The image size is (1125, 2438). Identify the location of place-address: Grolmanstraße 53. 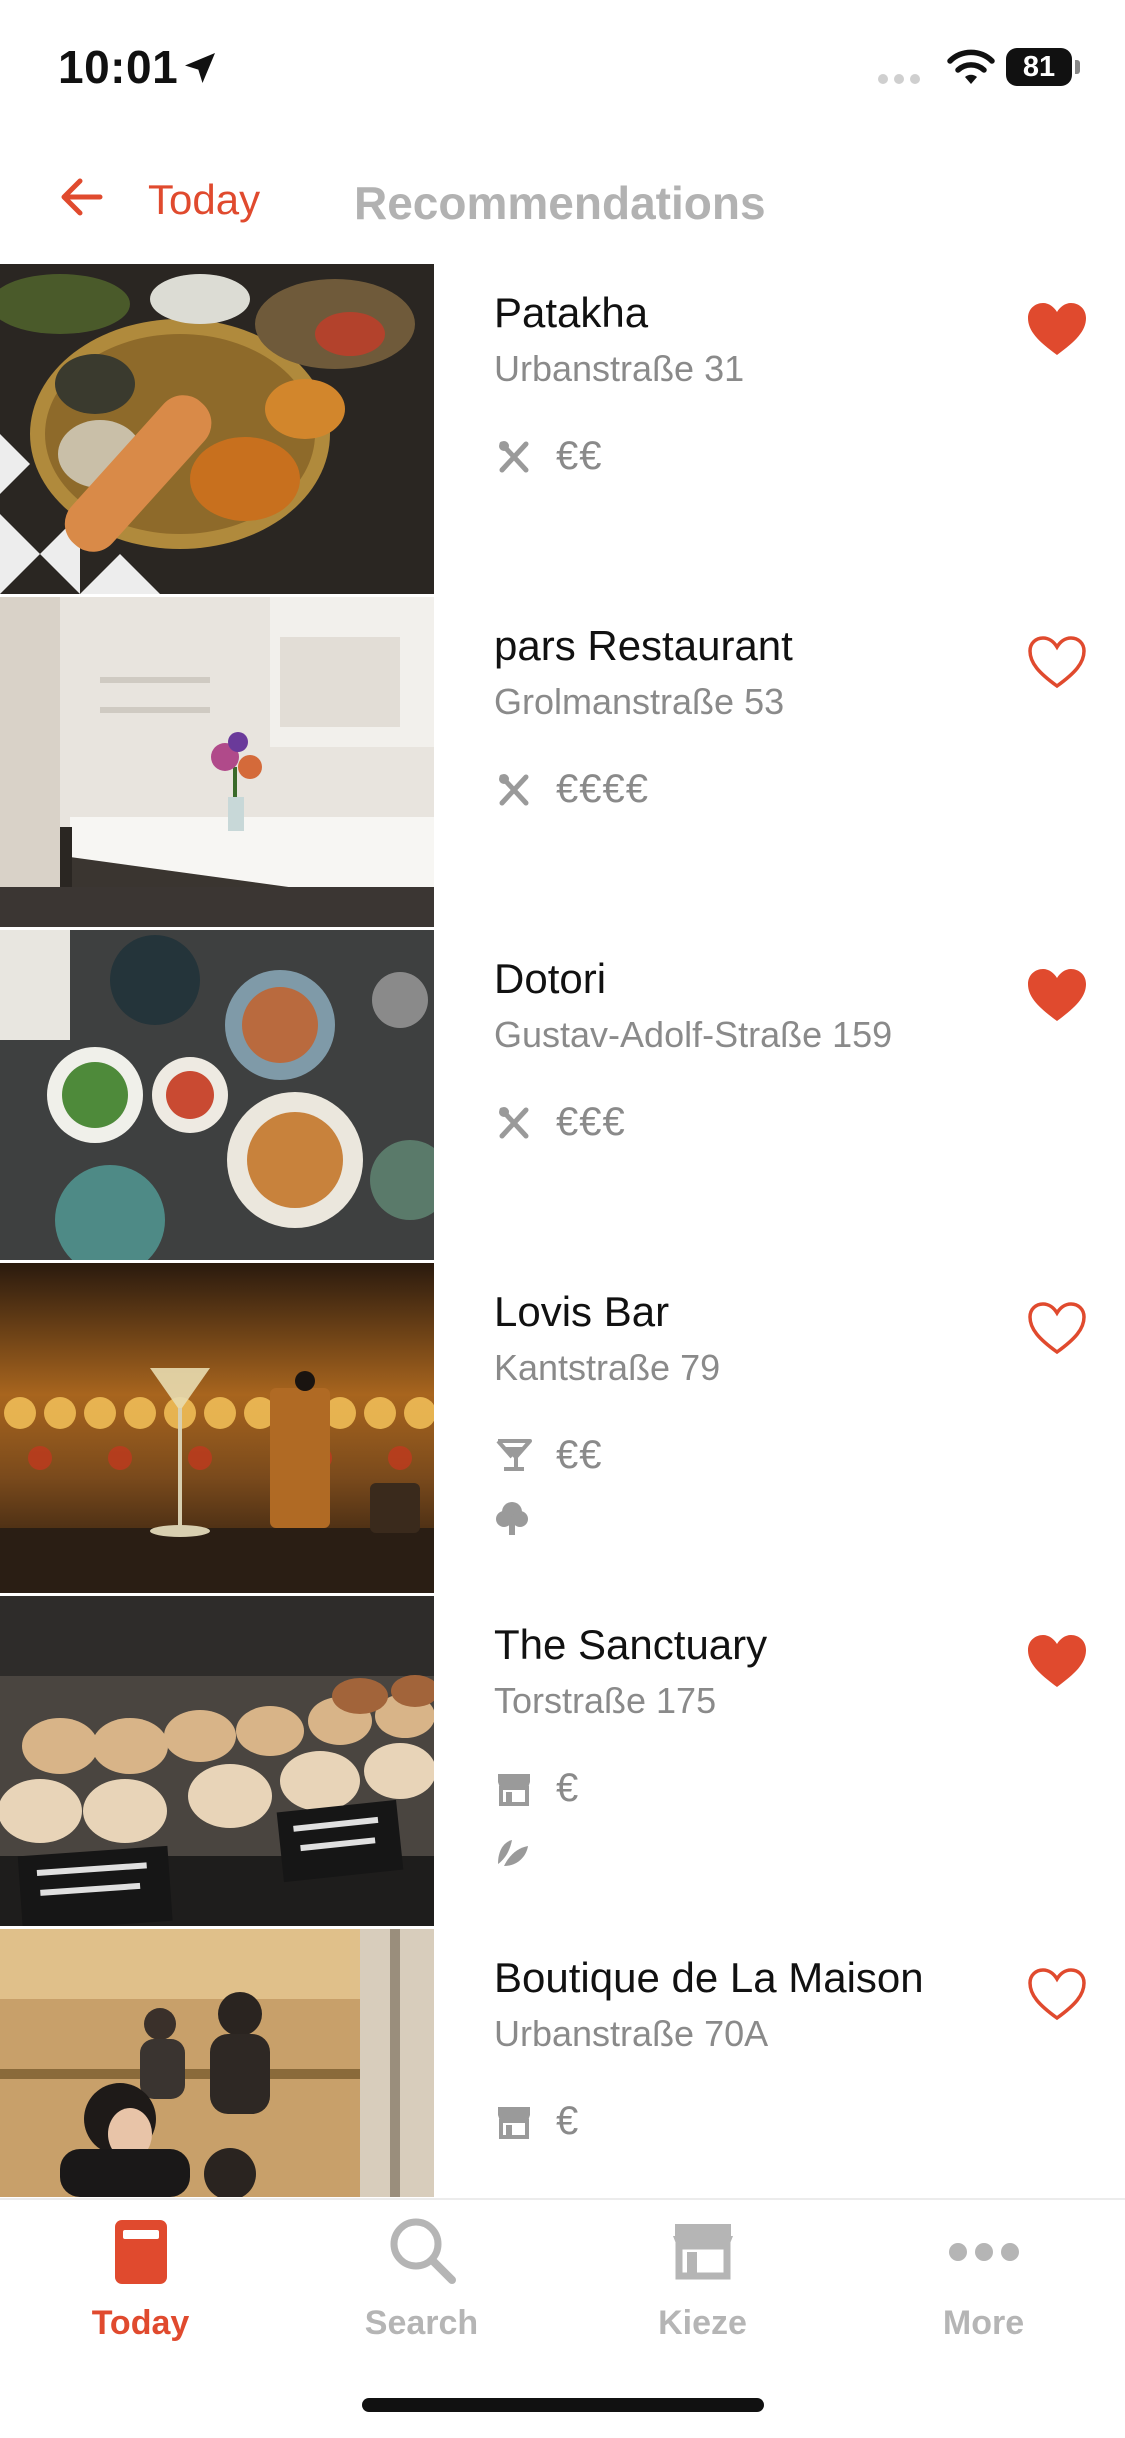
(639, 701).